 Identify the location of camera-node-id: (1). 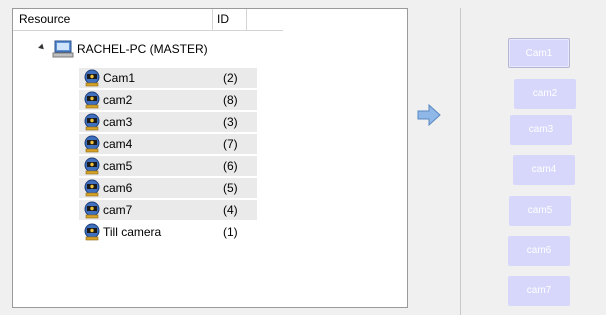
(230, 232).